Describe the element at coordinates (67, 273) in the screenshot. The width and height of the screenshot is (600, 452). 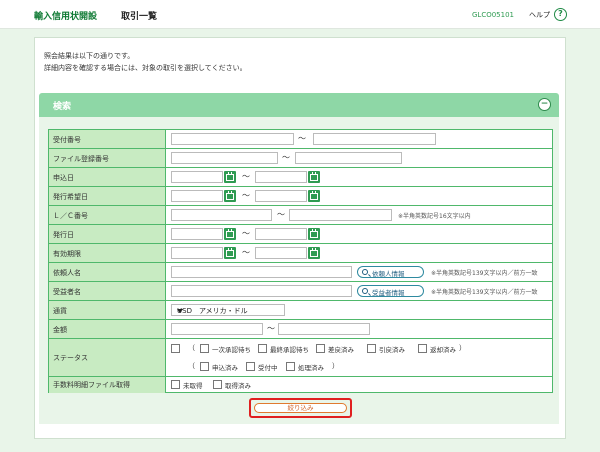
I see `label-applicant-name: 依頼人名` at that location.